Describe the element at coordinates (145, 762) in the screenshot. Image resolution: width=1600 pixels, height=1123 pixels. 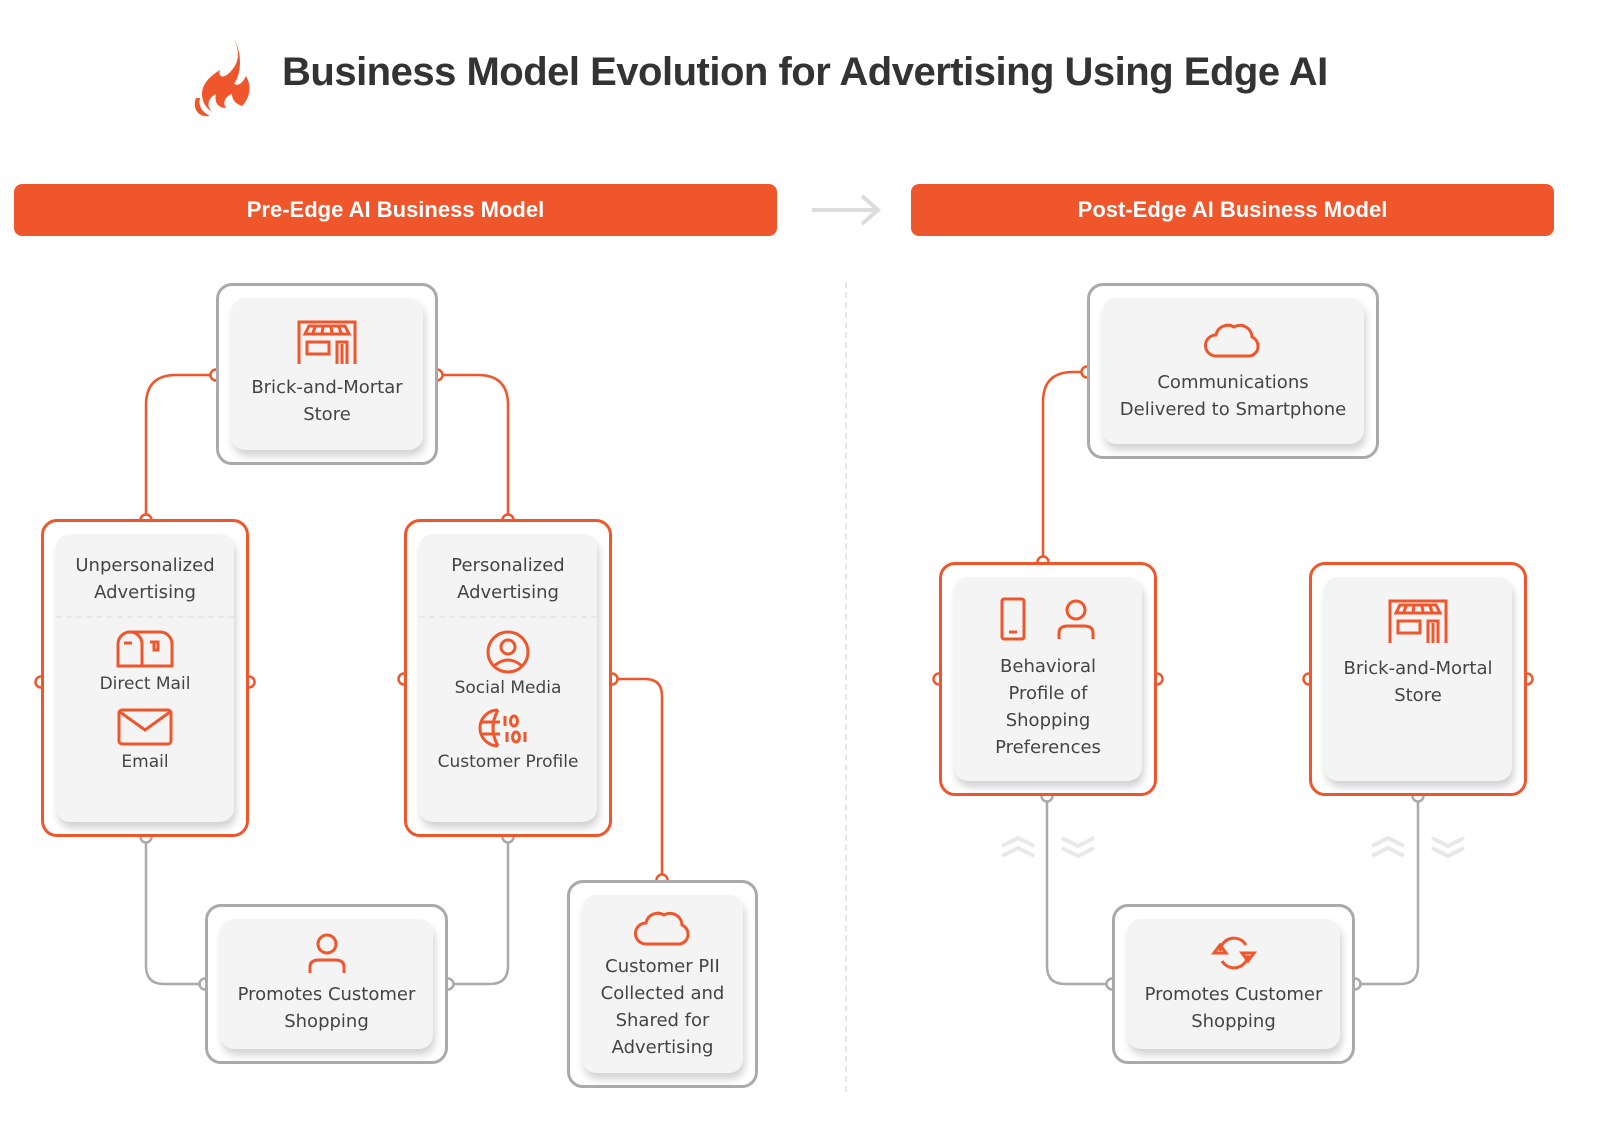
I see `item-label: Email` at that location.